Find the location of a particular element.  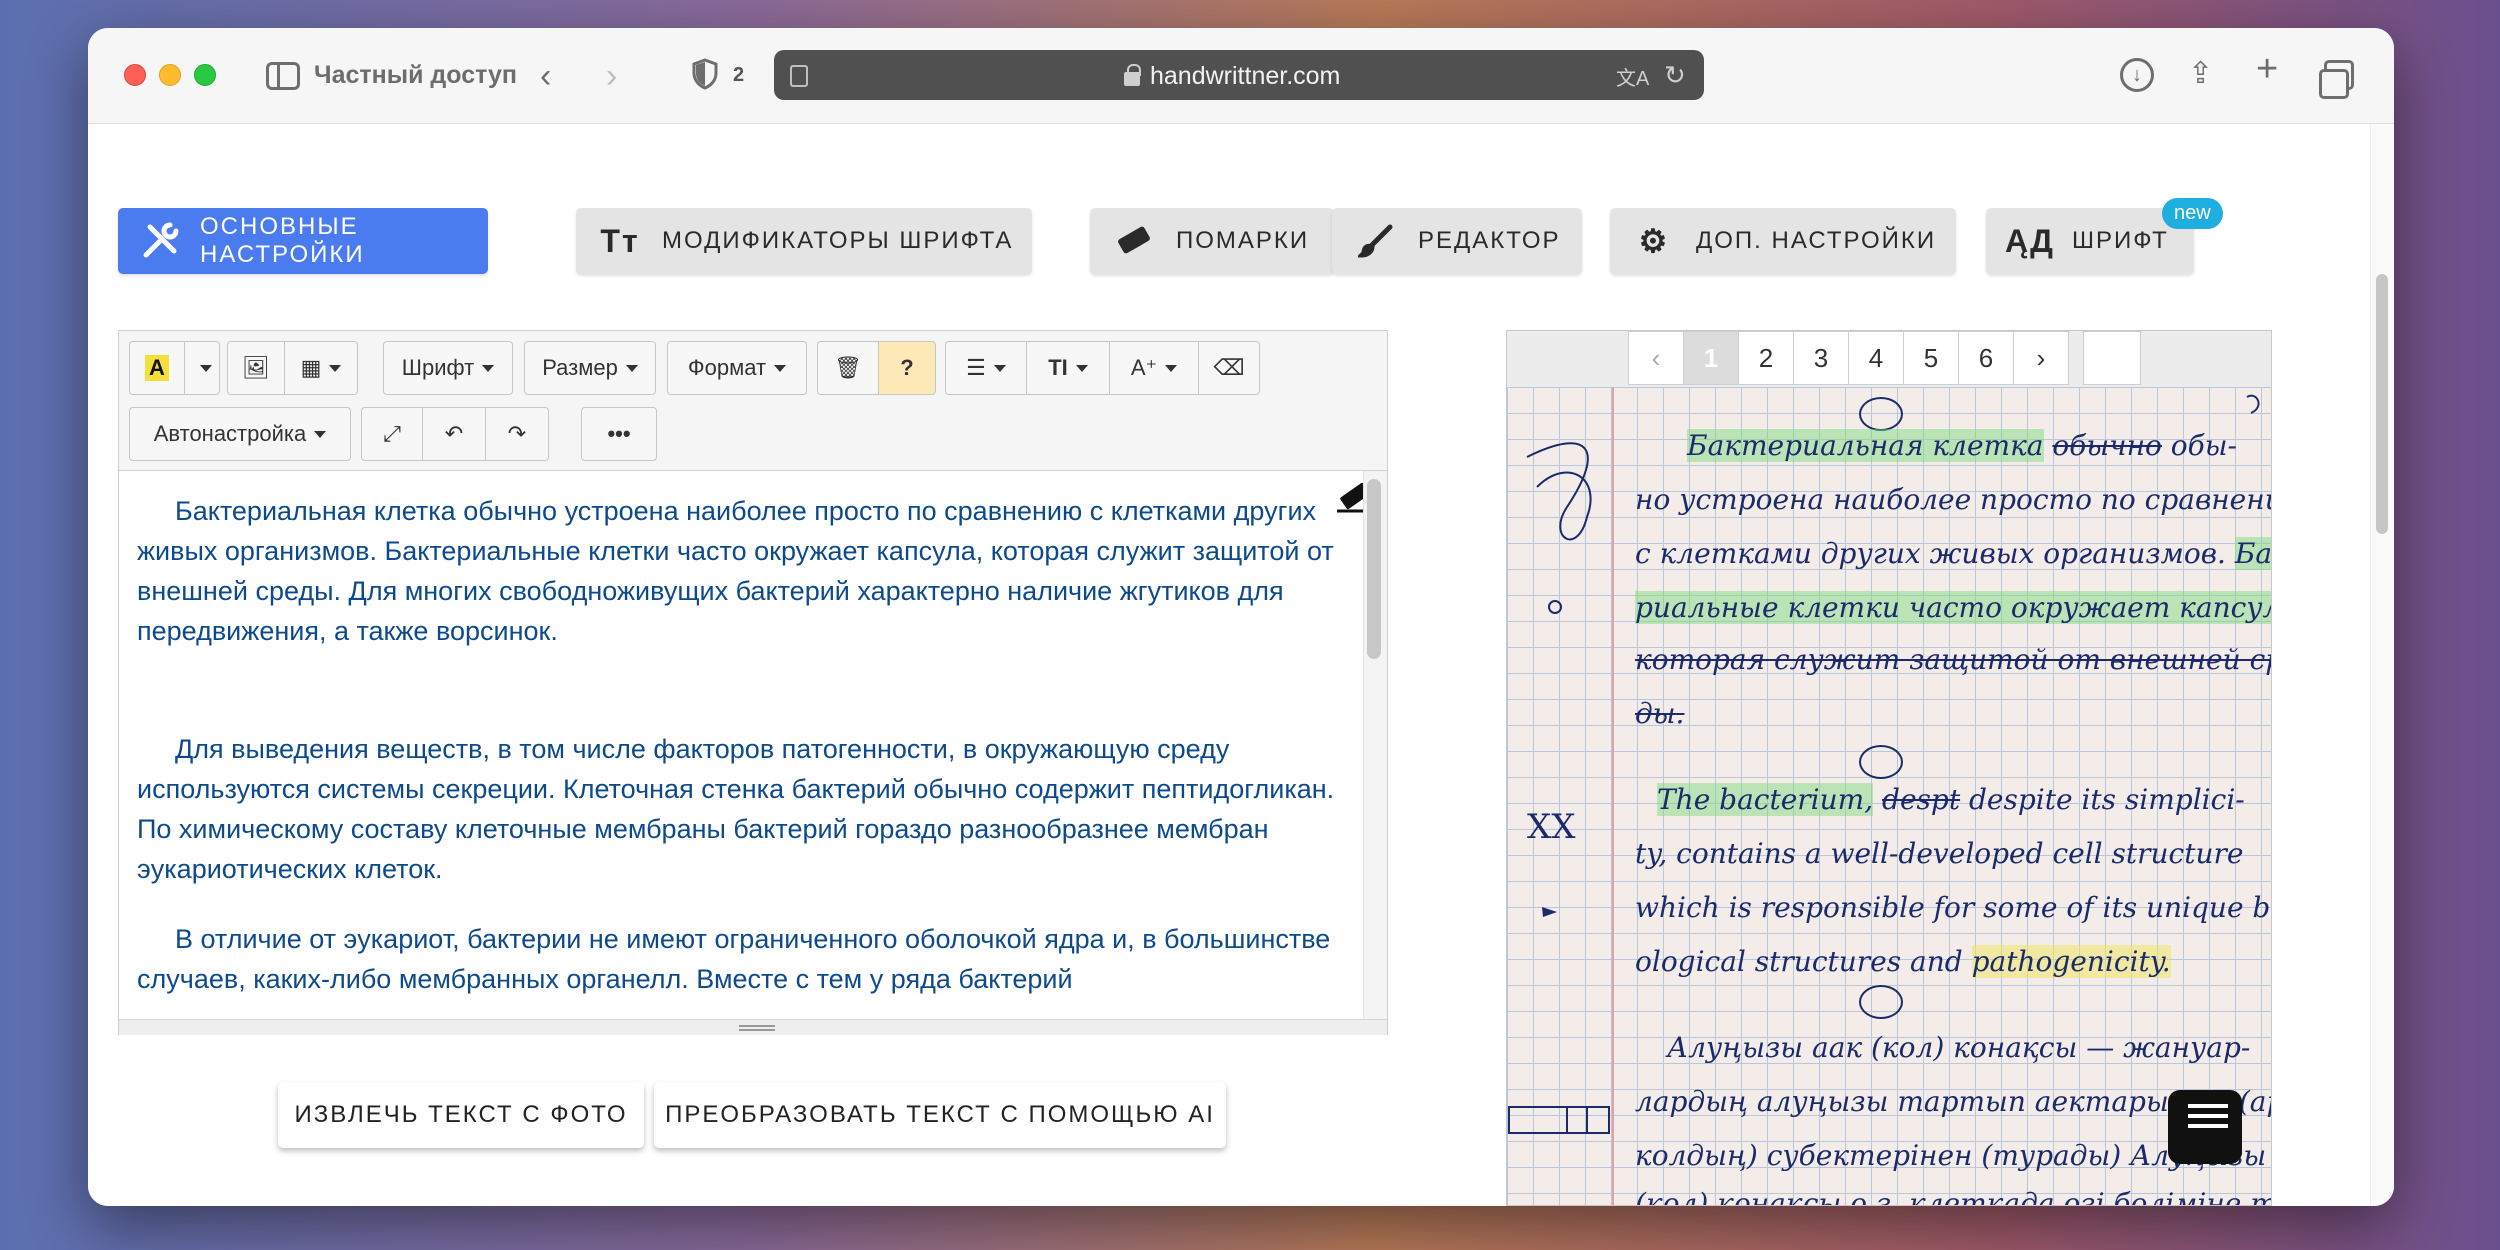

zoom-window-button is located at coordinates (205, 75).